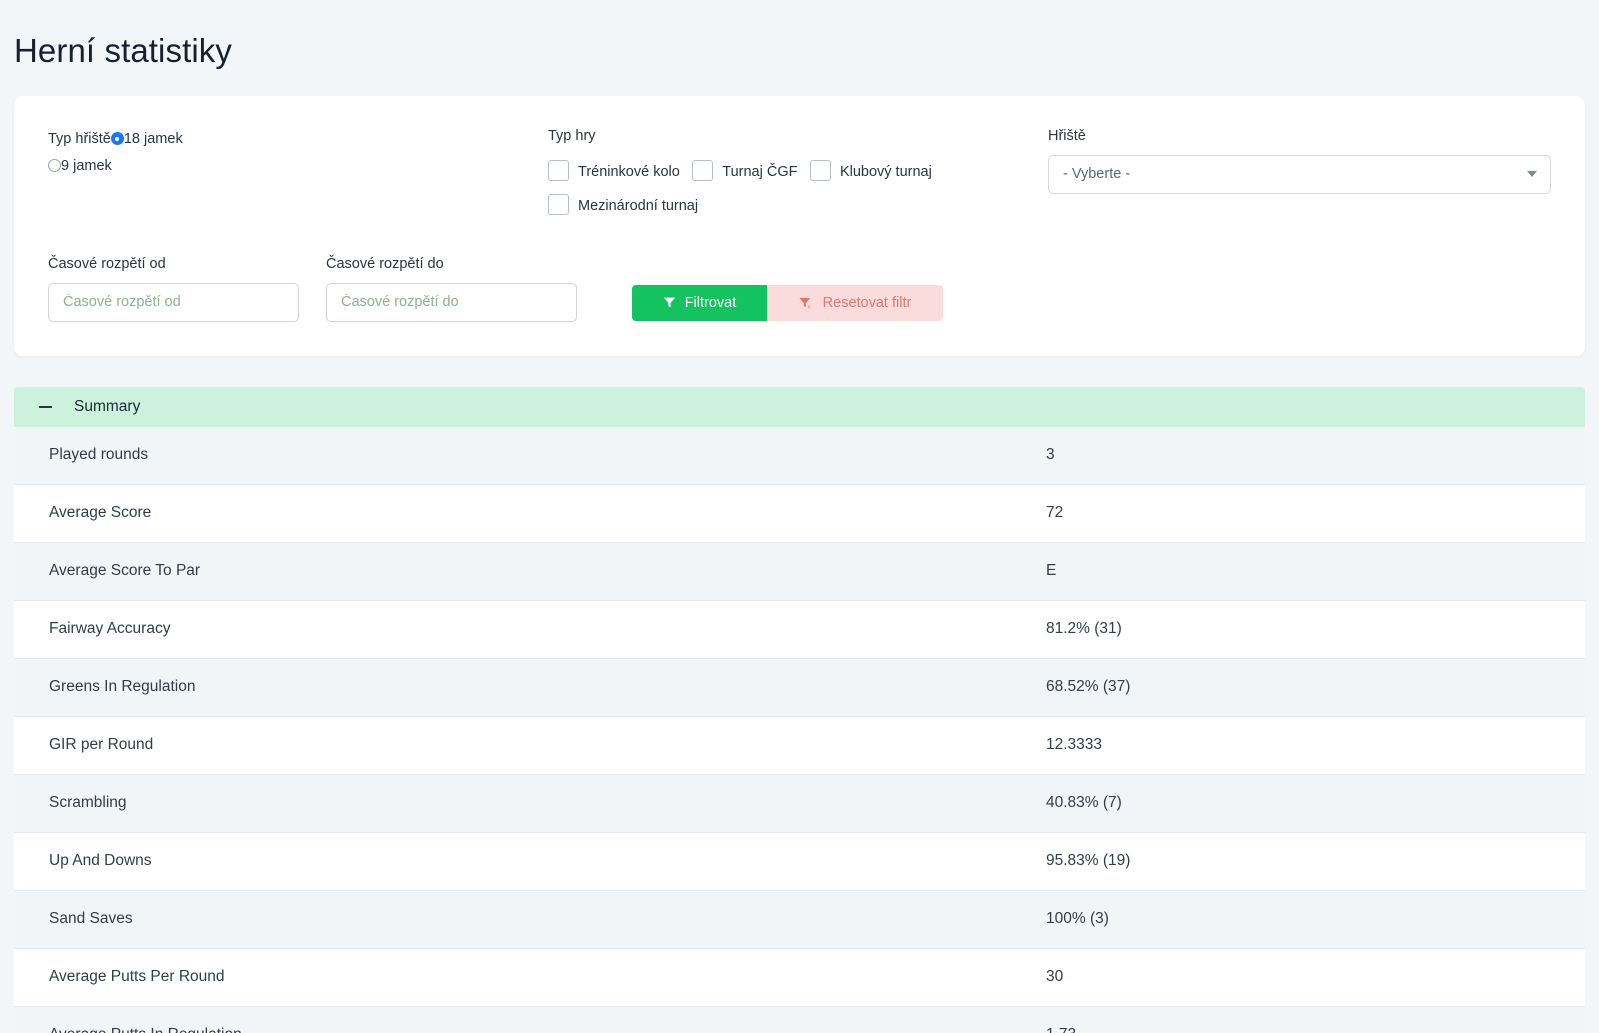 The image size is (1599, 1033). Describe the element at coordinates (799, 919) in the screenshot. I see `table-row: Sand Saves 100% (3)` at that location.